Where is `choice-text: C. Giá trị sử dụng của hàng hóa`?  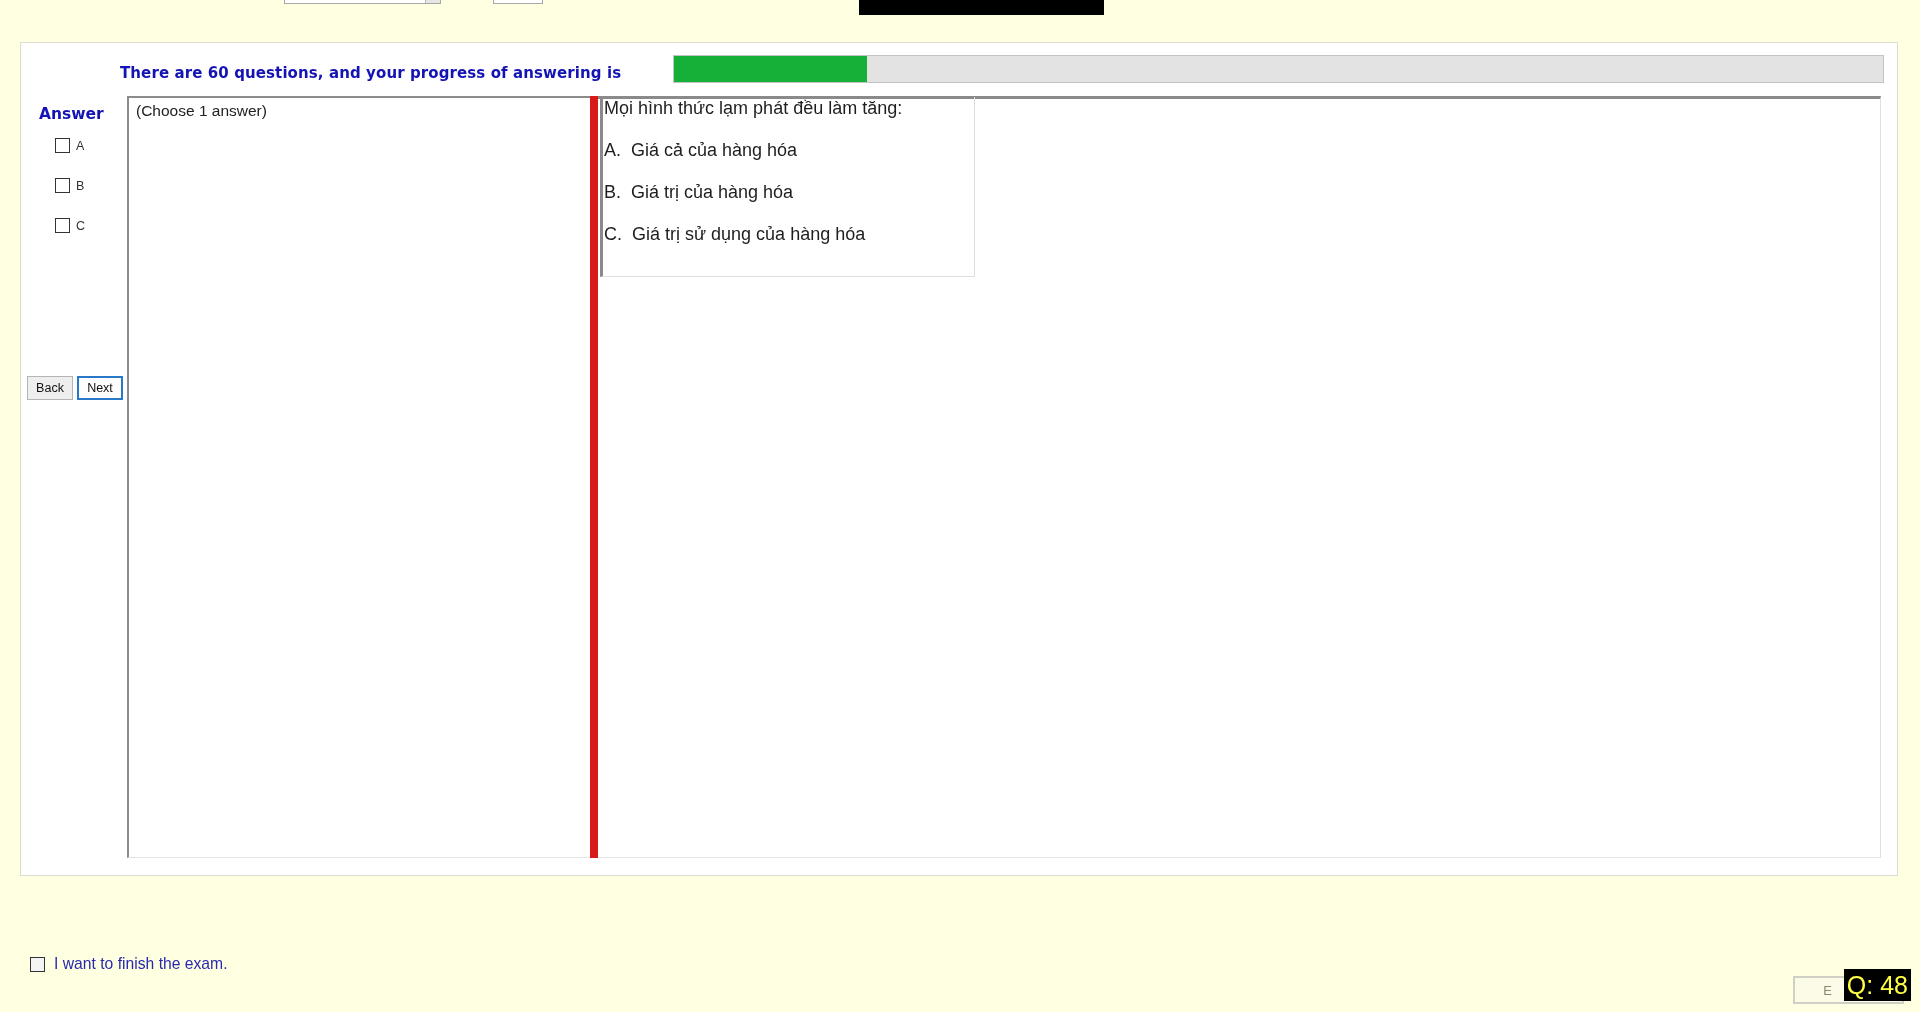
choice-text: C. Giá trị sử dụng của hàng hóa is located at coordinates (735, 234).